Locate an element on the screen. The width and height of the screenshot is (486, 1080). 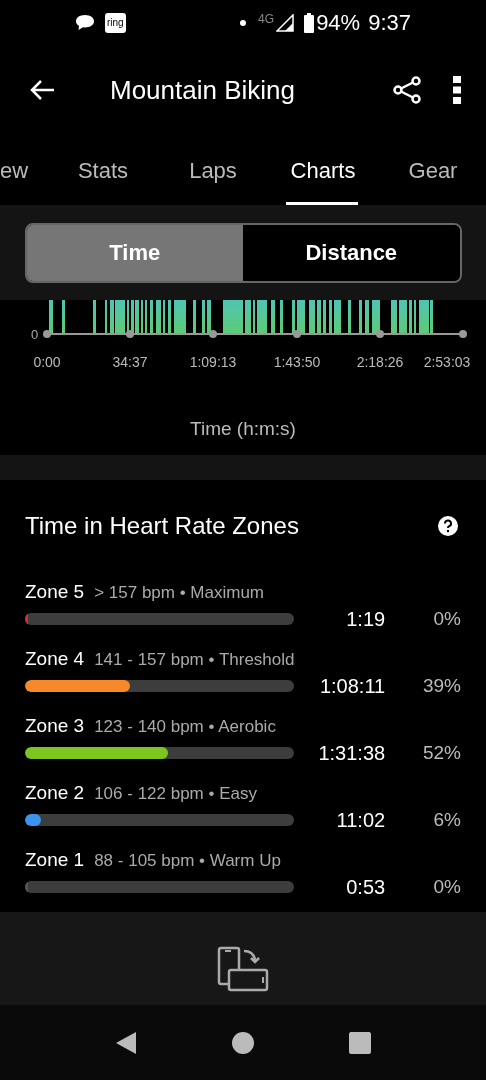
tab: Laps is located at coordinates (213, 170).